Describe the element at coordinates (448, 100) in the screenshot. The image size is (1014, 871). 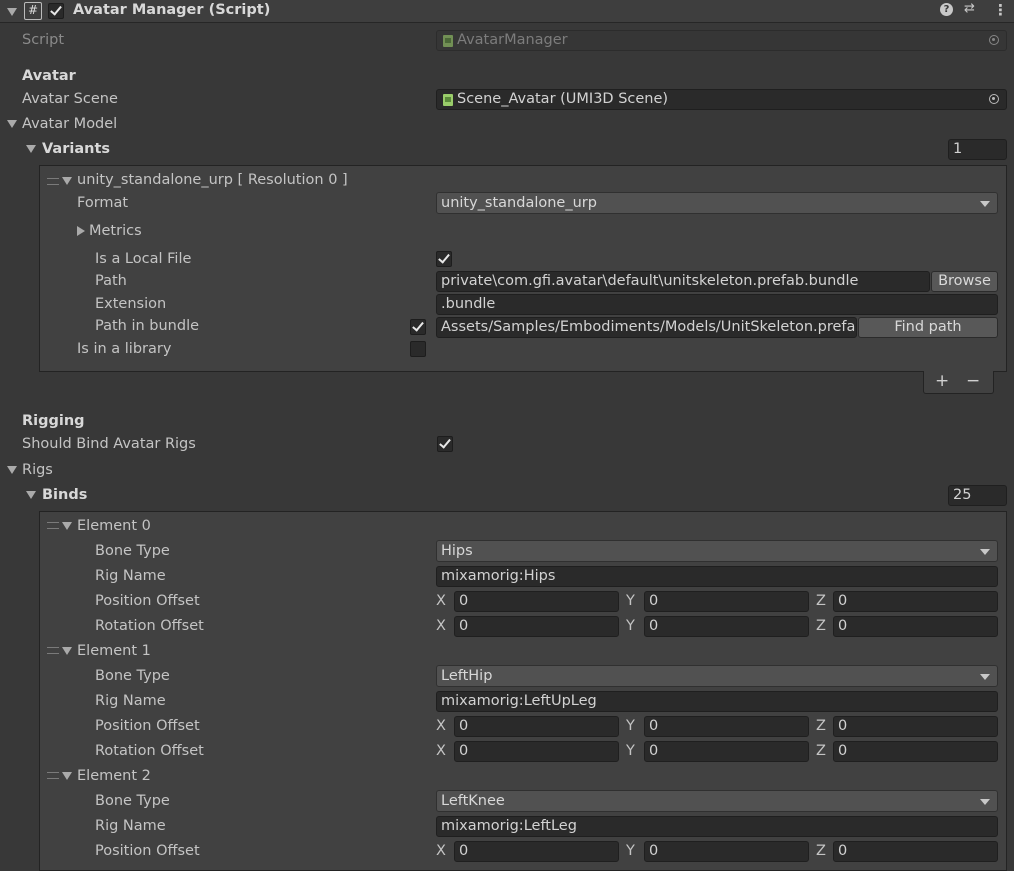
I see `scene-asset-icon` at that location.